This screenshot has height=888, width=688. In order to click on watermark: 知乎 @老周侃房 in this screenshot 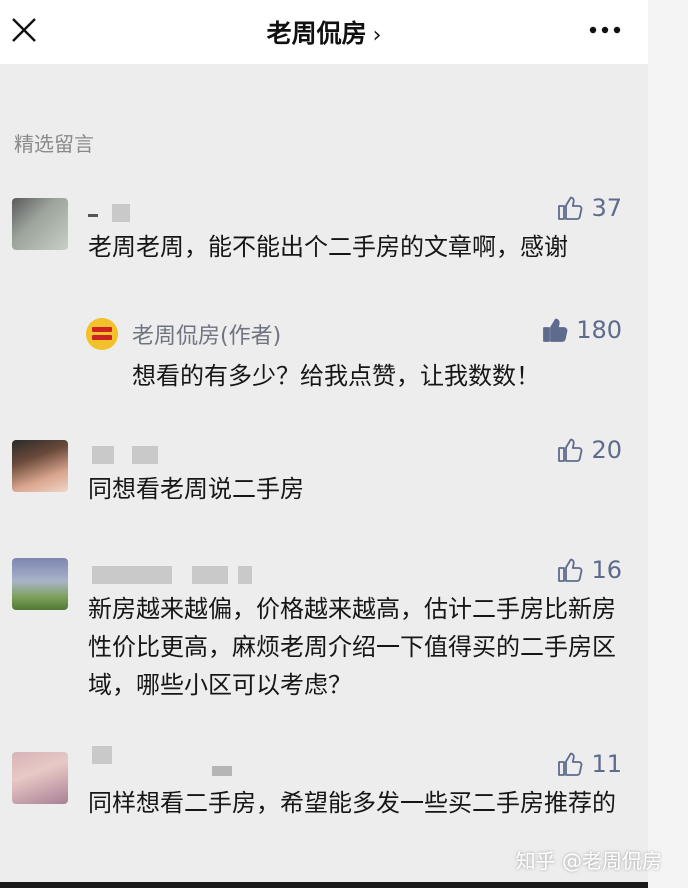, I will do `click(588, 861)`.